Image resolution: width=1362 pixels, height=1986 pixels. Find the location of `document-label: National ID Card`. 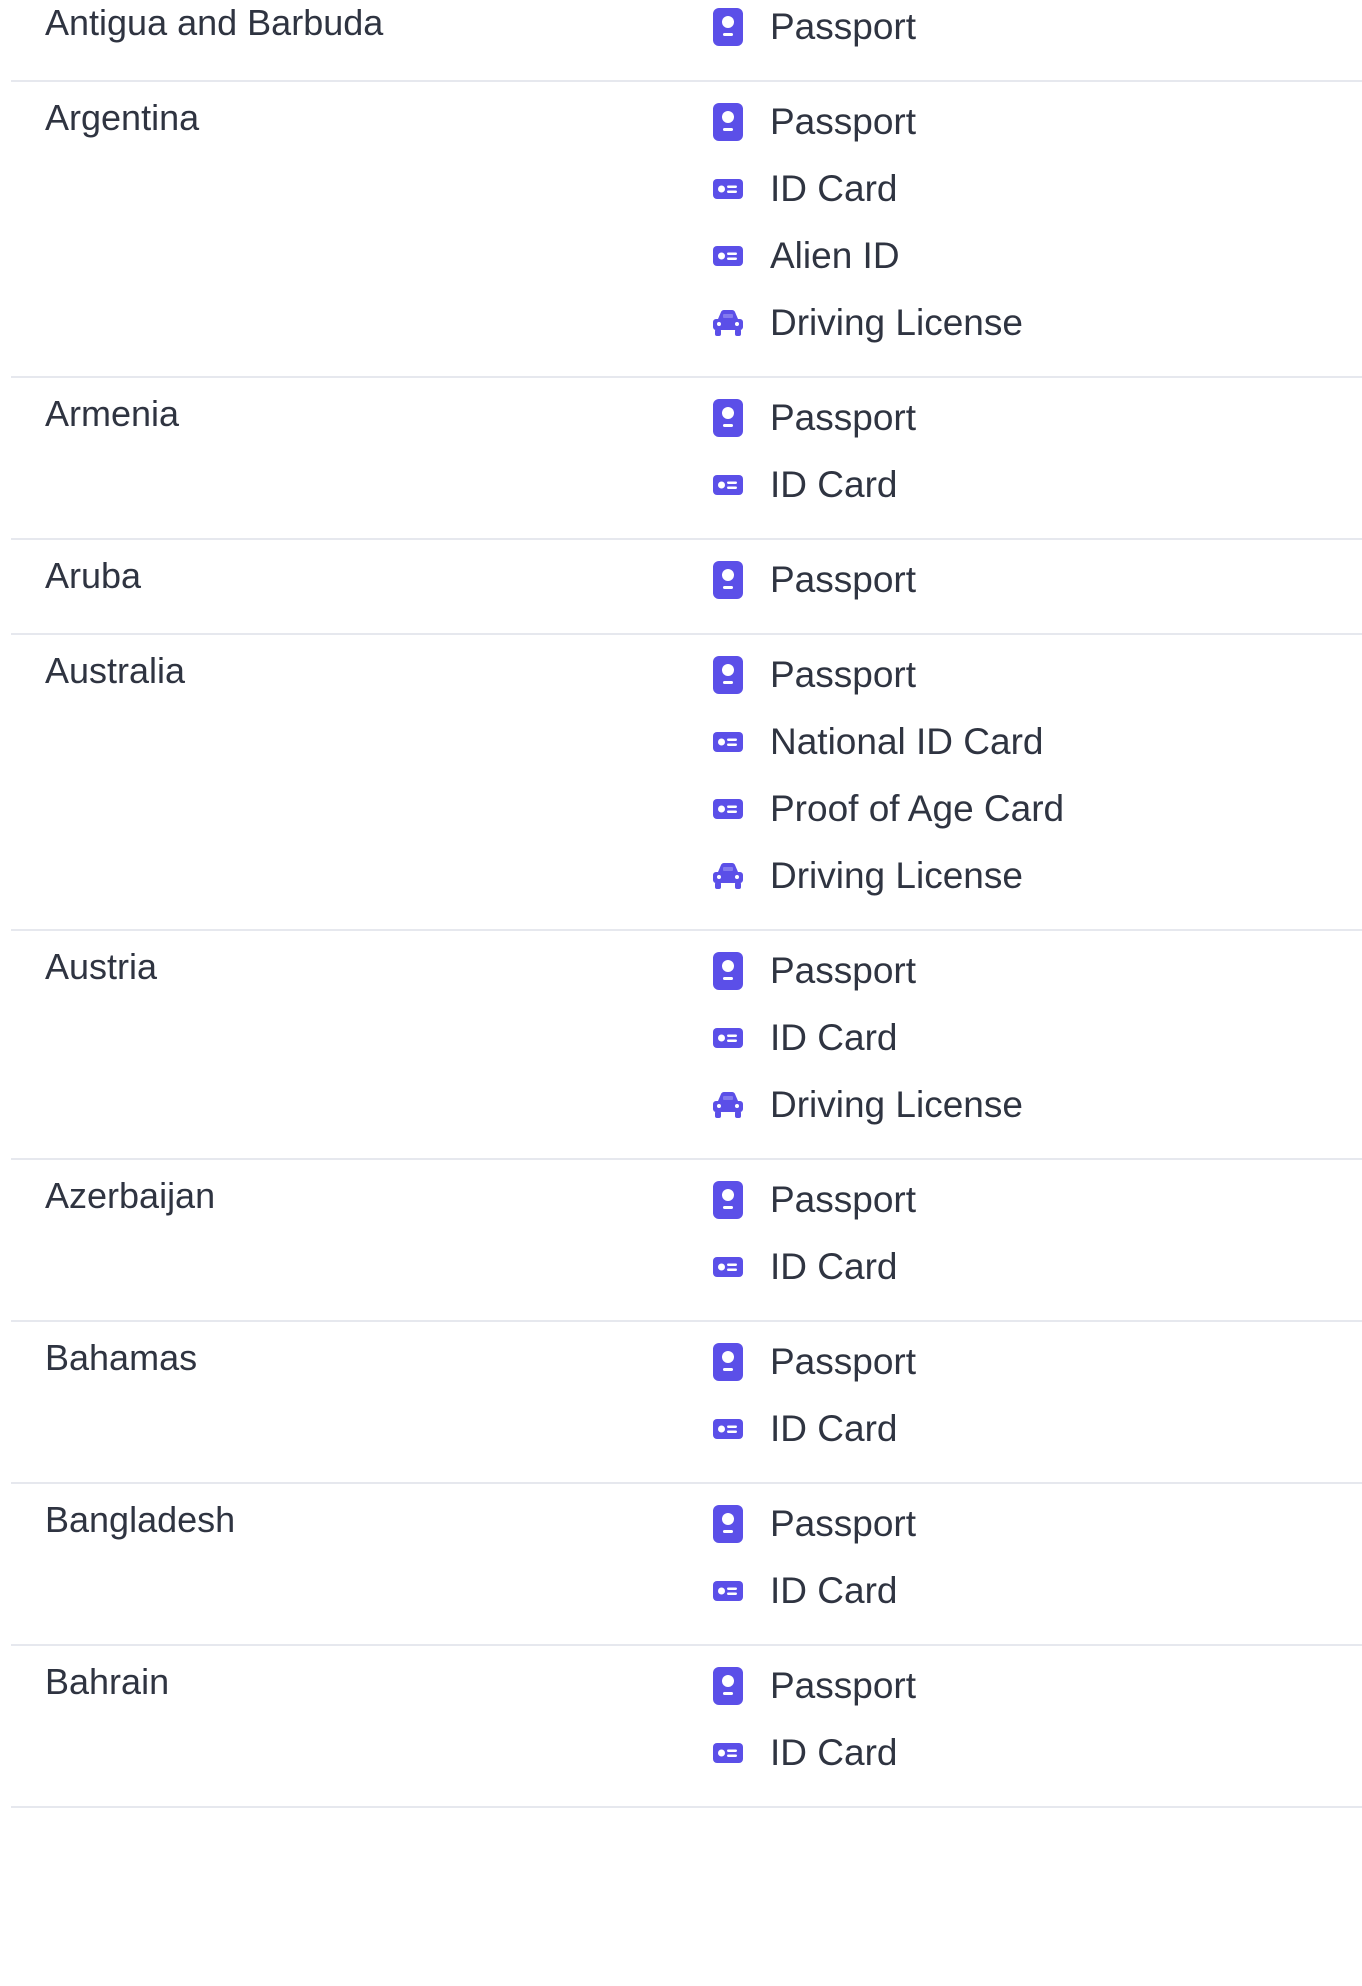

document-label: National ID Card is located at coordinates (907, 741).